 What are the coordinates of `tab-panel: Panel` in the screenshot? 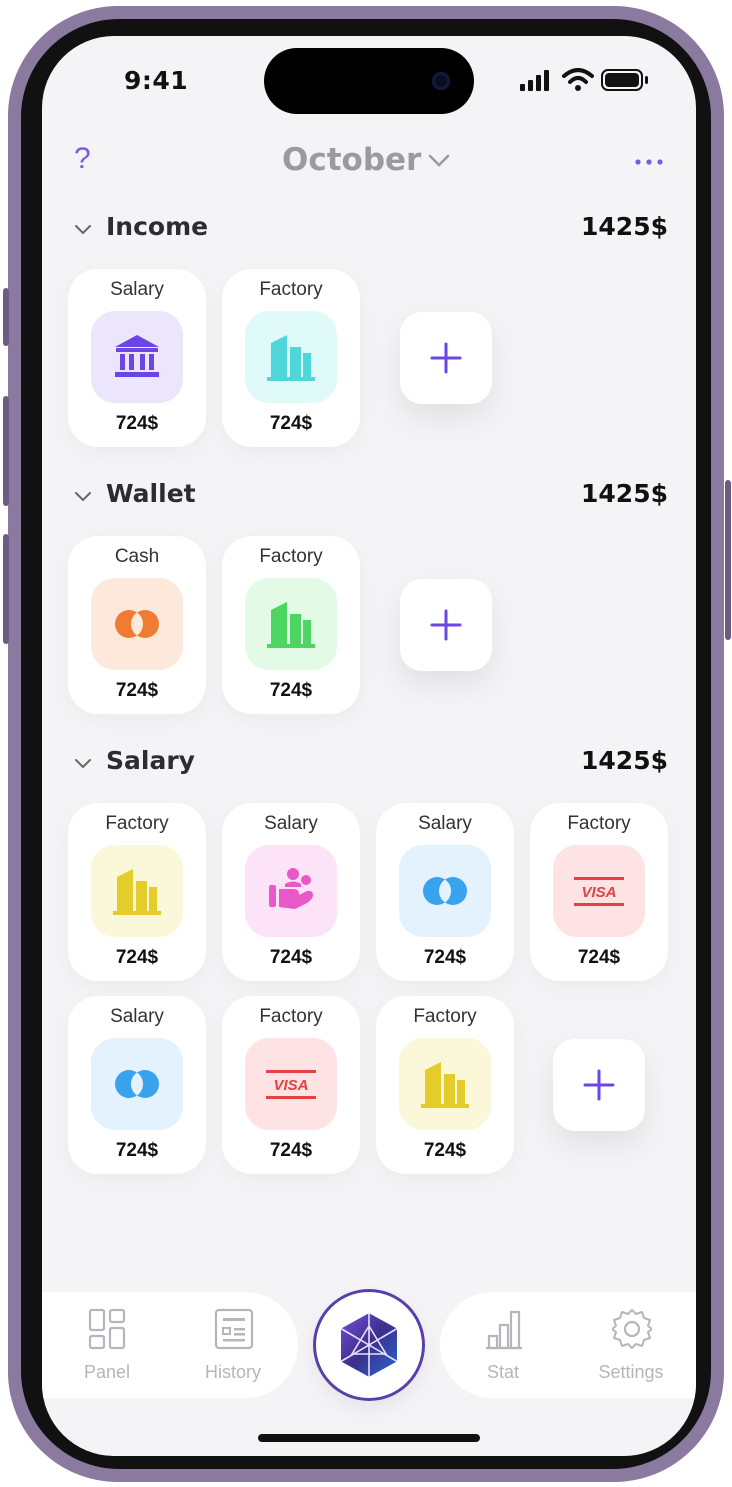 It's located at (107, 1344).